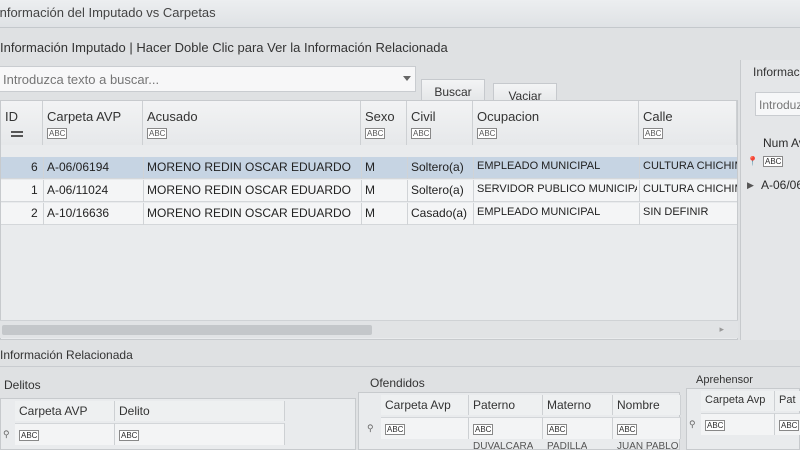 This screenshot has width=800, height=450. I want to click on related-section-title: Información Relacionada, so click(66, 355).